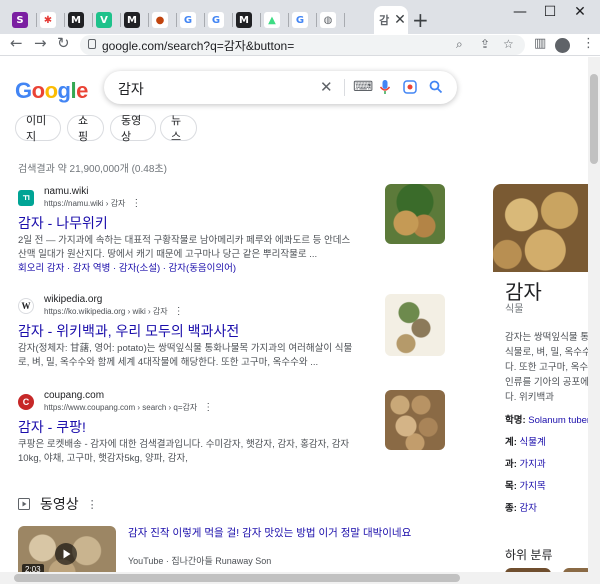 The height and width of the screenshot is (584, 600). I want to click on videos-section-header: 동영상 ⋮, so click(58, 504).